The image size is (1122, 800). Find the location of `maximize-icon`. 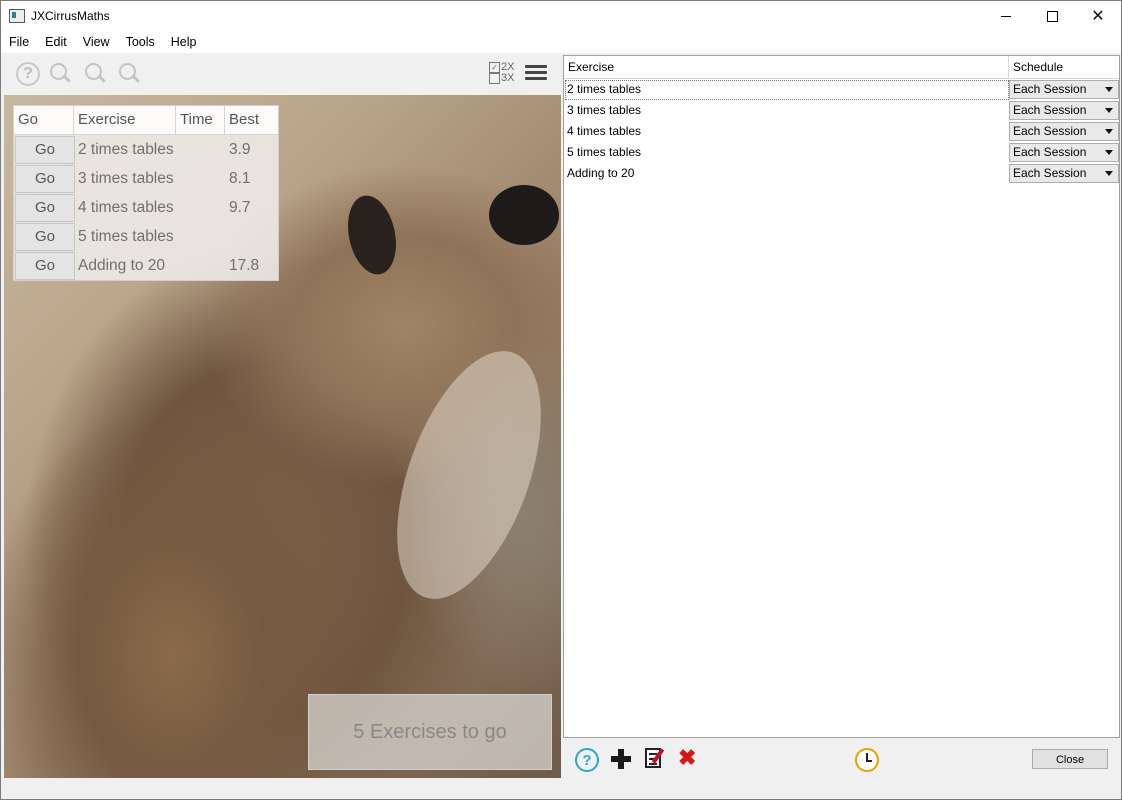

maximize-icon is located at coordinates (1052, 16).